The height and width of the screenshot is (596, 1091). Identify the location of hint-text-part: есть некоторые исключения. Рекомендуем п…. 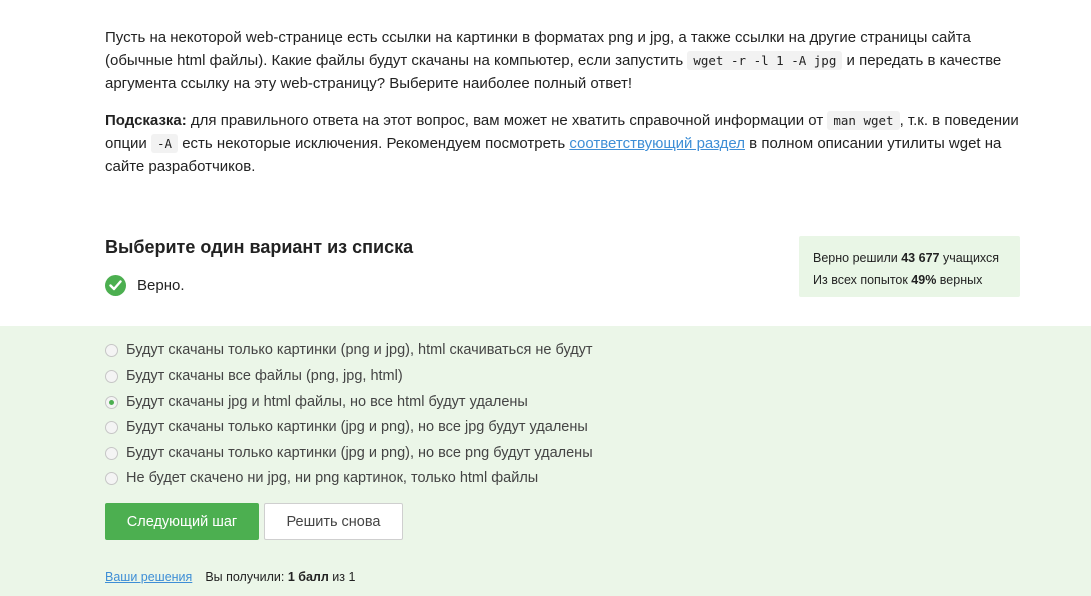
(374, 143).